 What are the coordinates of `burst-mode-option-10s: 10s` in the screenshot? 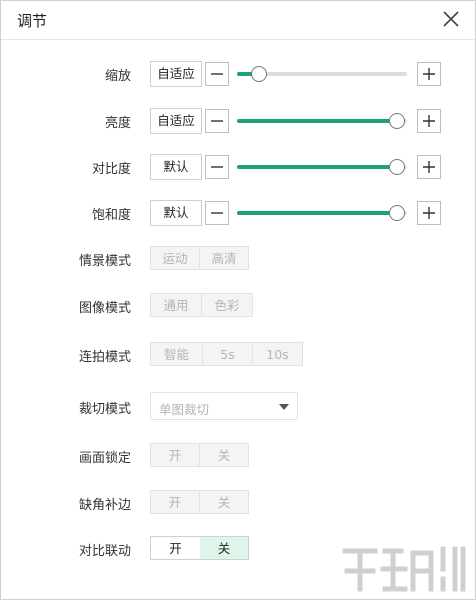 It's located at (278, 354).